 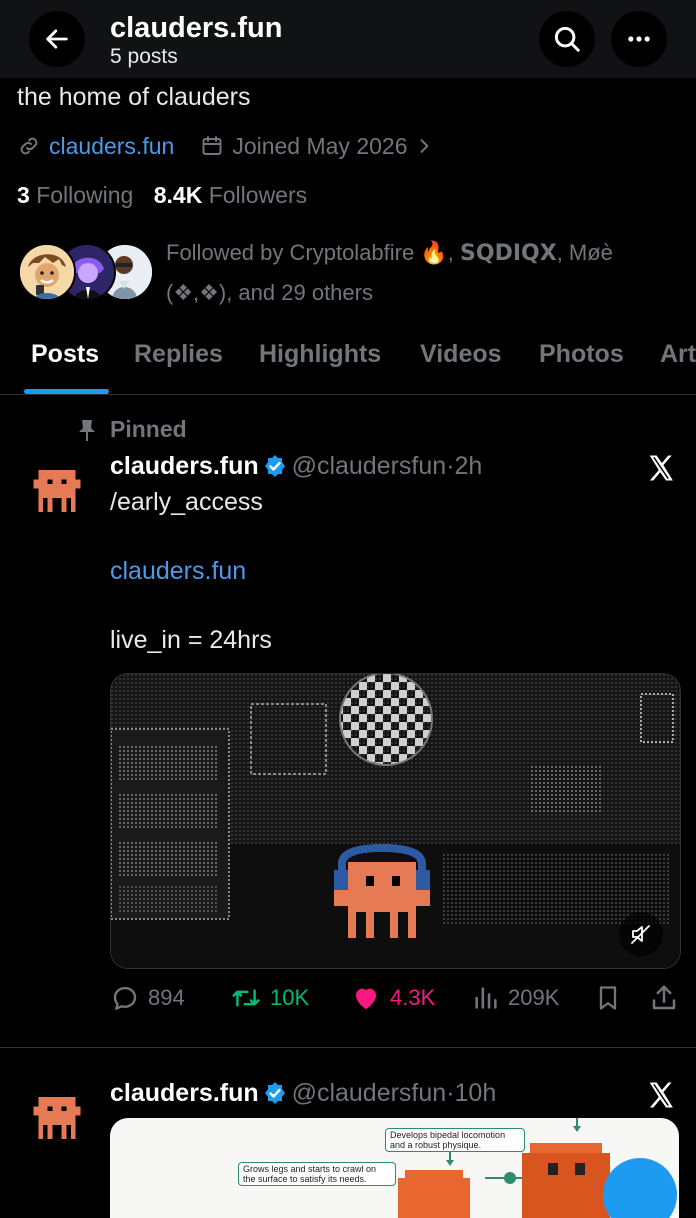 I want to click on repost-button: 10K, so click(x=269, y=998).